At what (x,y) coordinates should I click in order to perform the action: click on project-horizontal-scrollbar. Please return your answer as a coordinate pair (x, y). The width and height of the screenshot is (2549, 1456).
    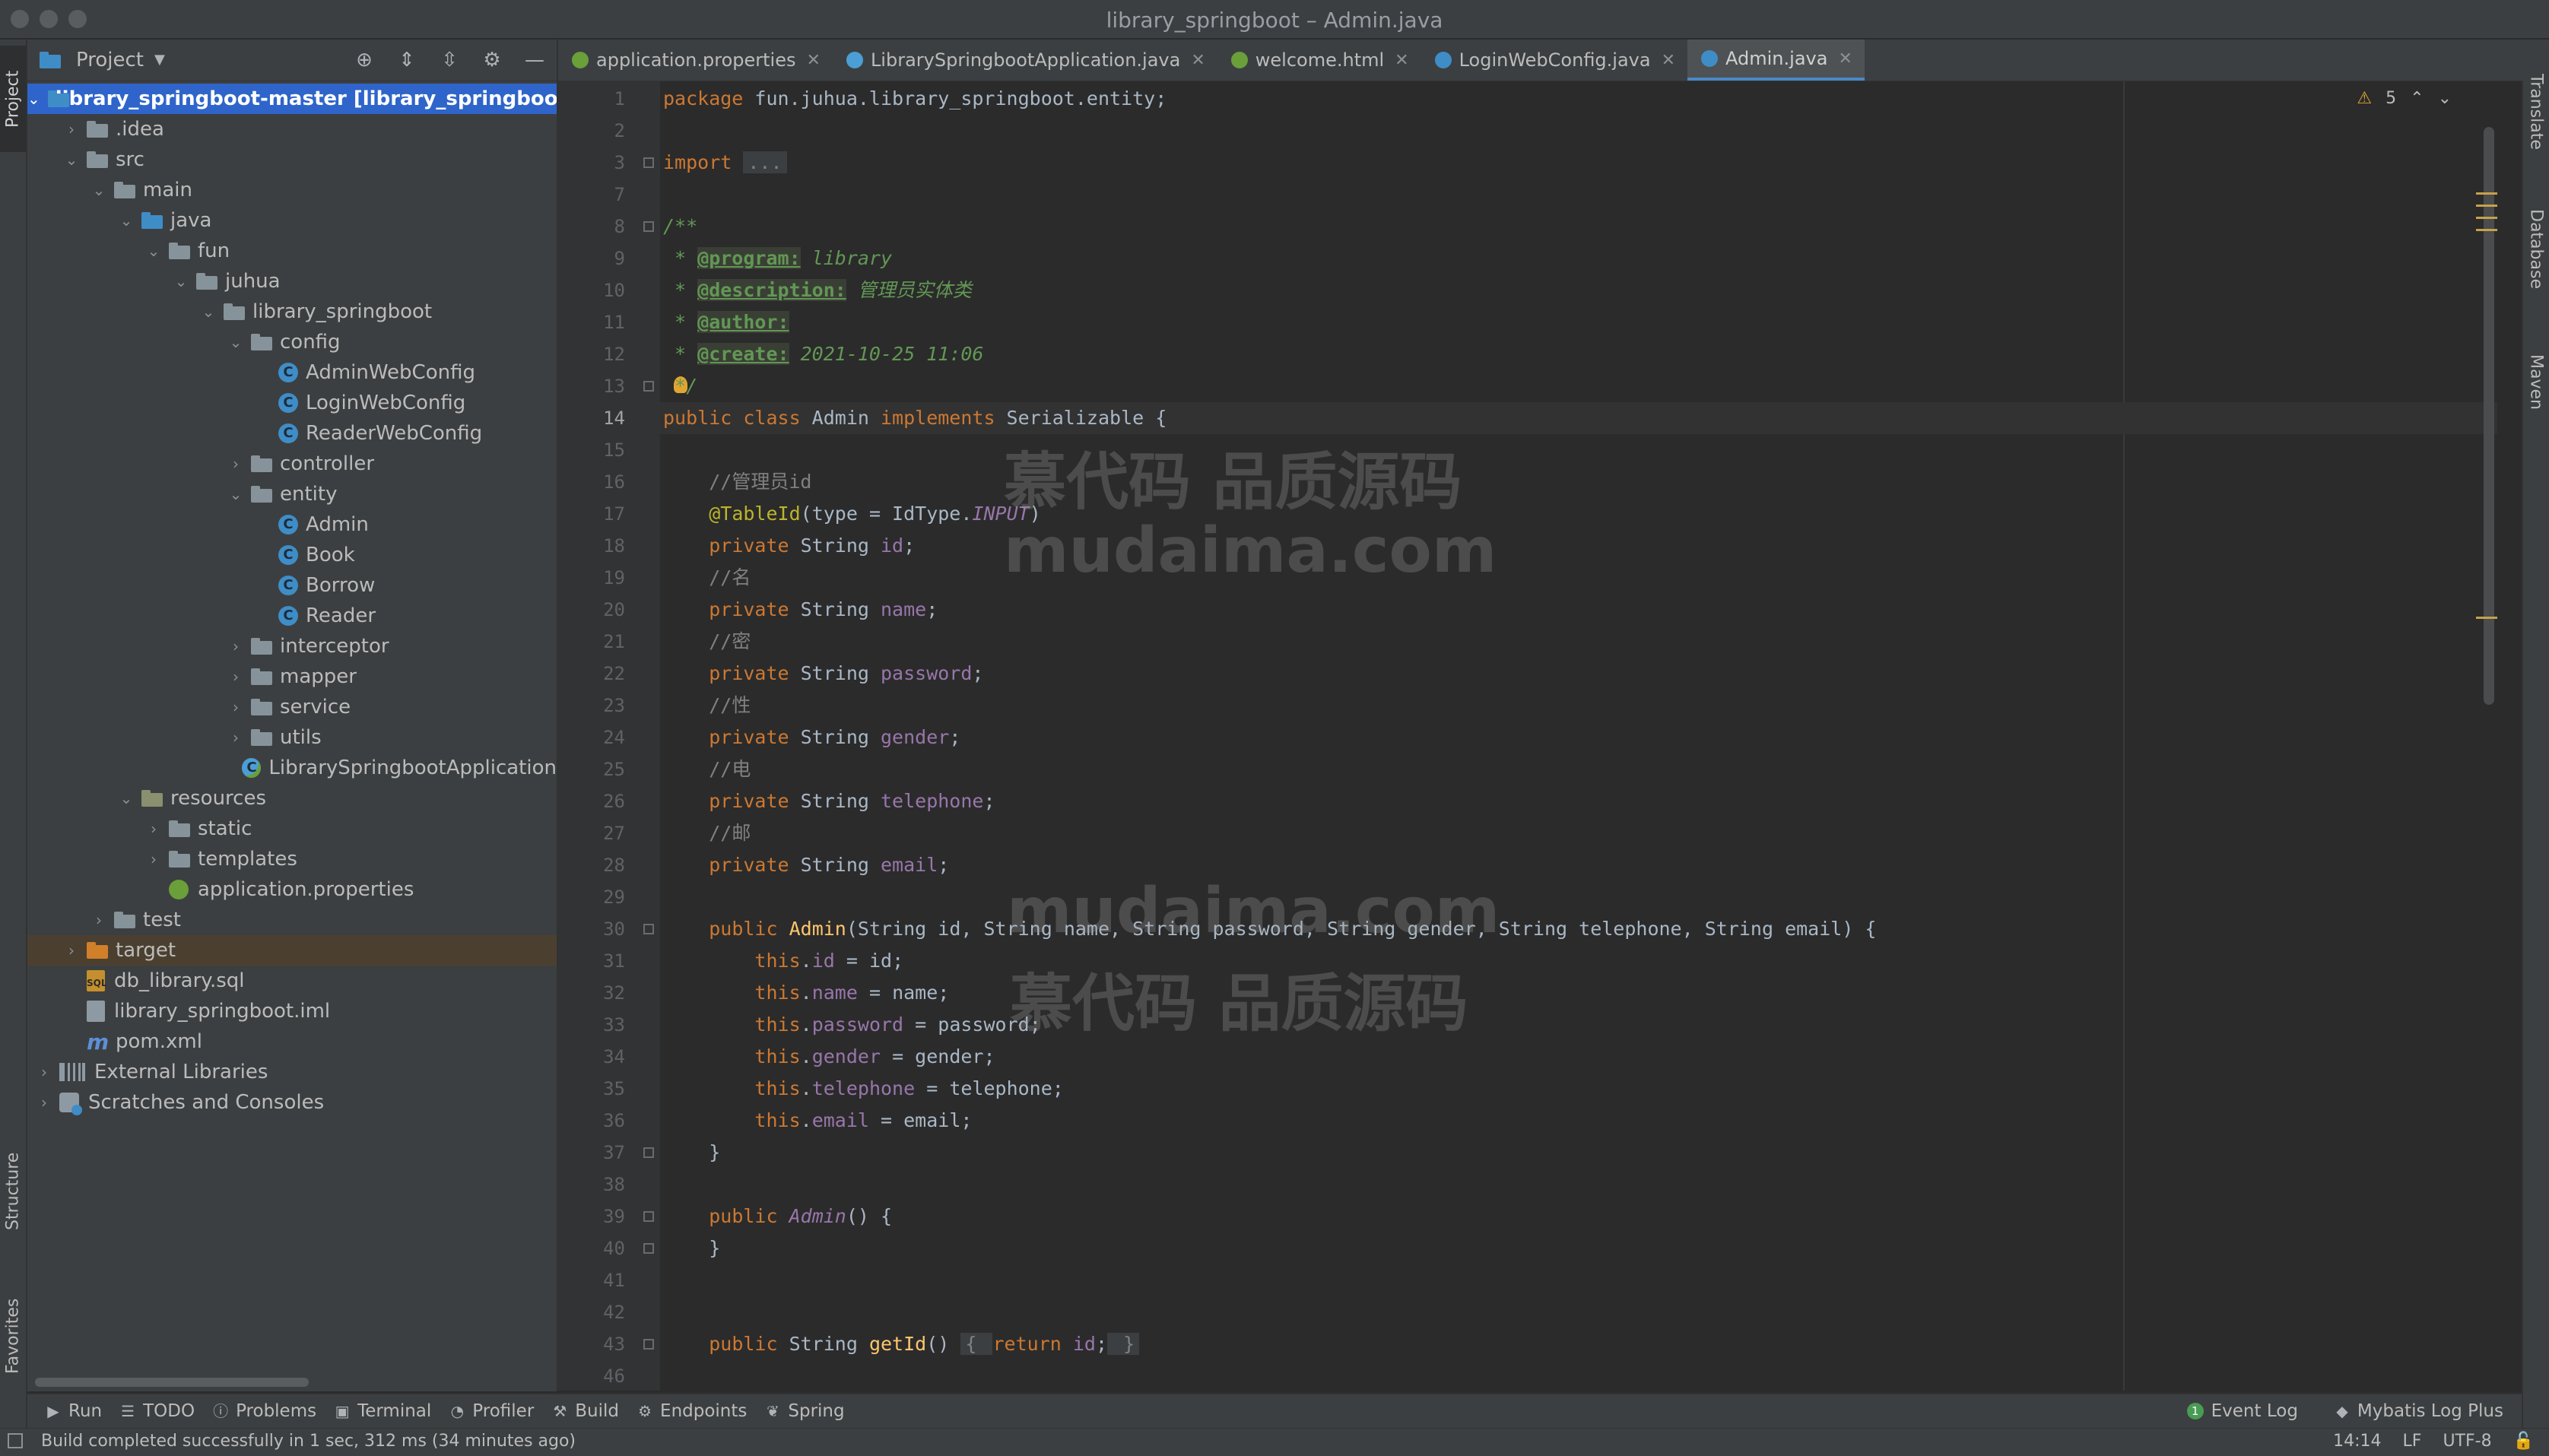
    Looking at the image, I should click on (172, 1382).